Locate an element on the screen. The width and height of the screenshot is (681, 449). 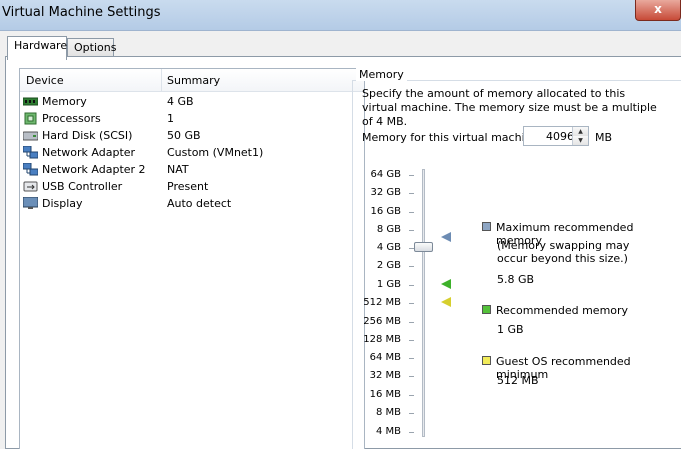
device-column-header: Device is located at coordinates (45, 80).